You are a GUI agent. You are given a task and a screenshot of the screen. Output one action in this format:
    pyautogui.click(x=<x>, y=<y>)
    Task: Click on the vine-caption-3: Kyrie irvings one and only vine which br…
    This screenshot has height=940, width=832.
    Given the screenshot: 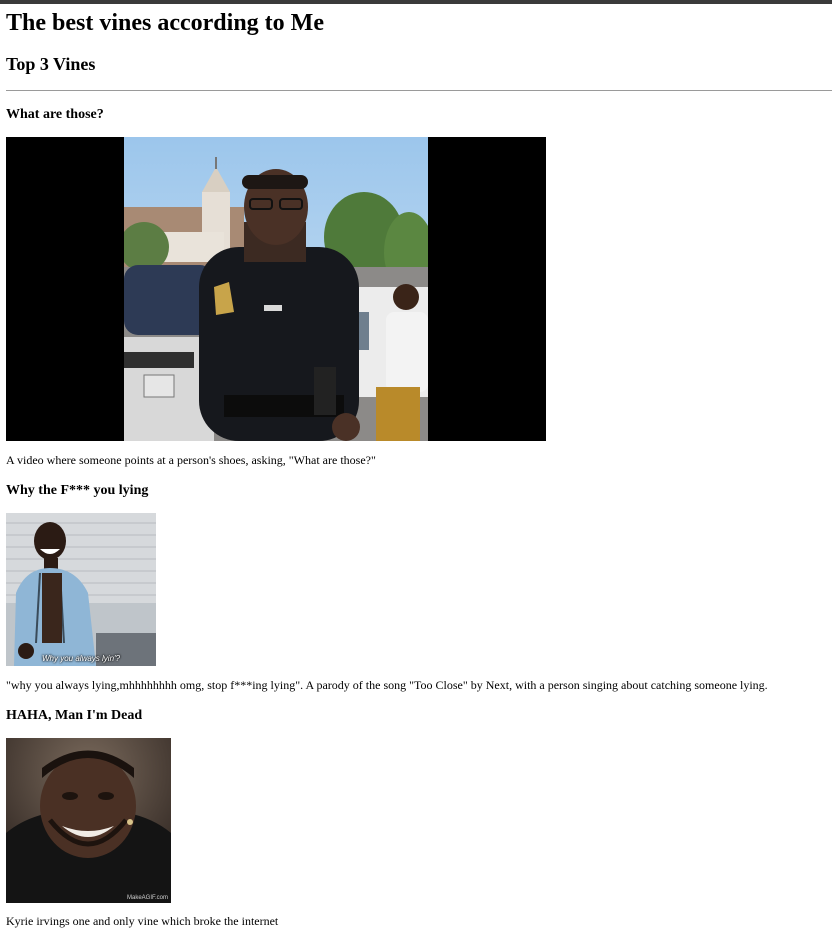 What is the action you would take?
    pyautogui.click(x=142, y=921)
    